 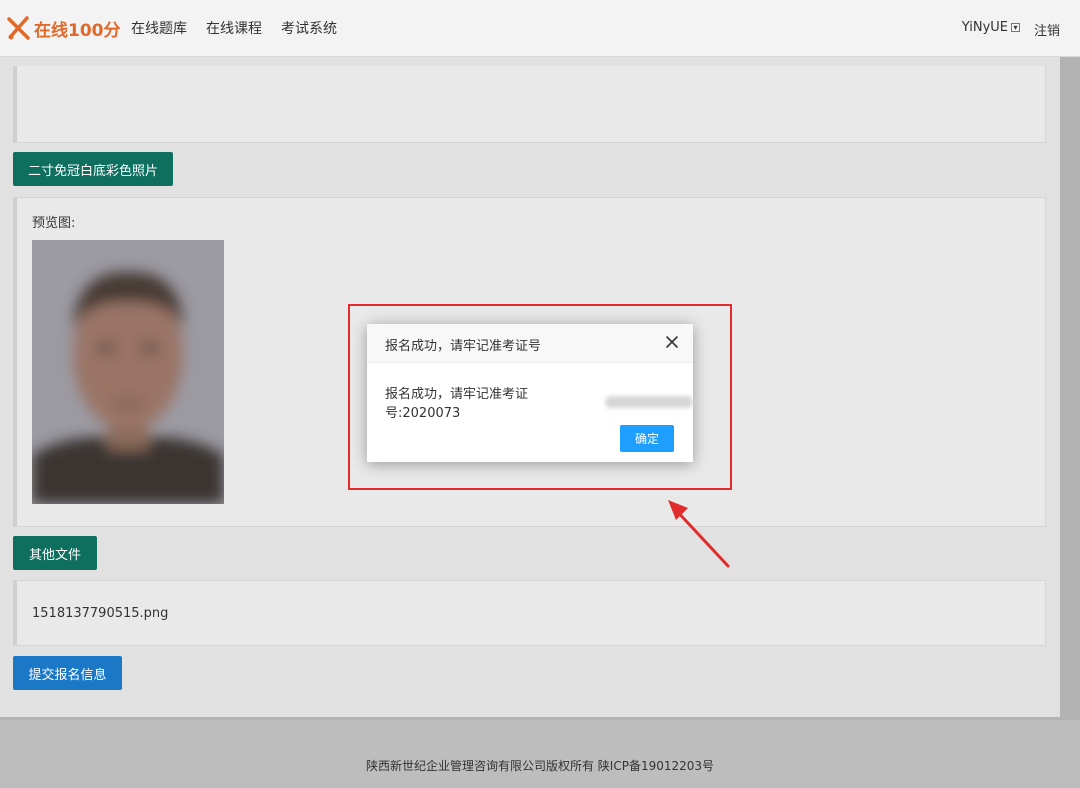 I want to click on nav-item-courses: 在线课程, so click(x=234, y=28).